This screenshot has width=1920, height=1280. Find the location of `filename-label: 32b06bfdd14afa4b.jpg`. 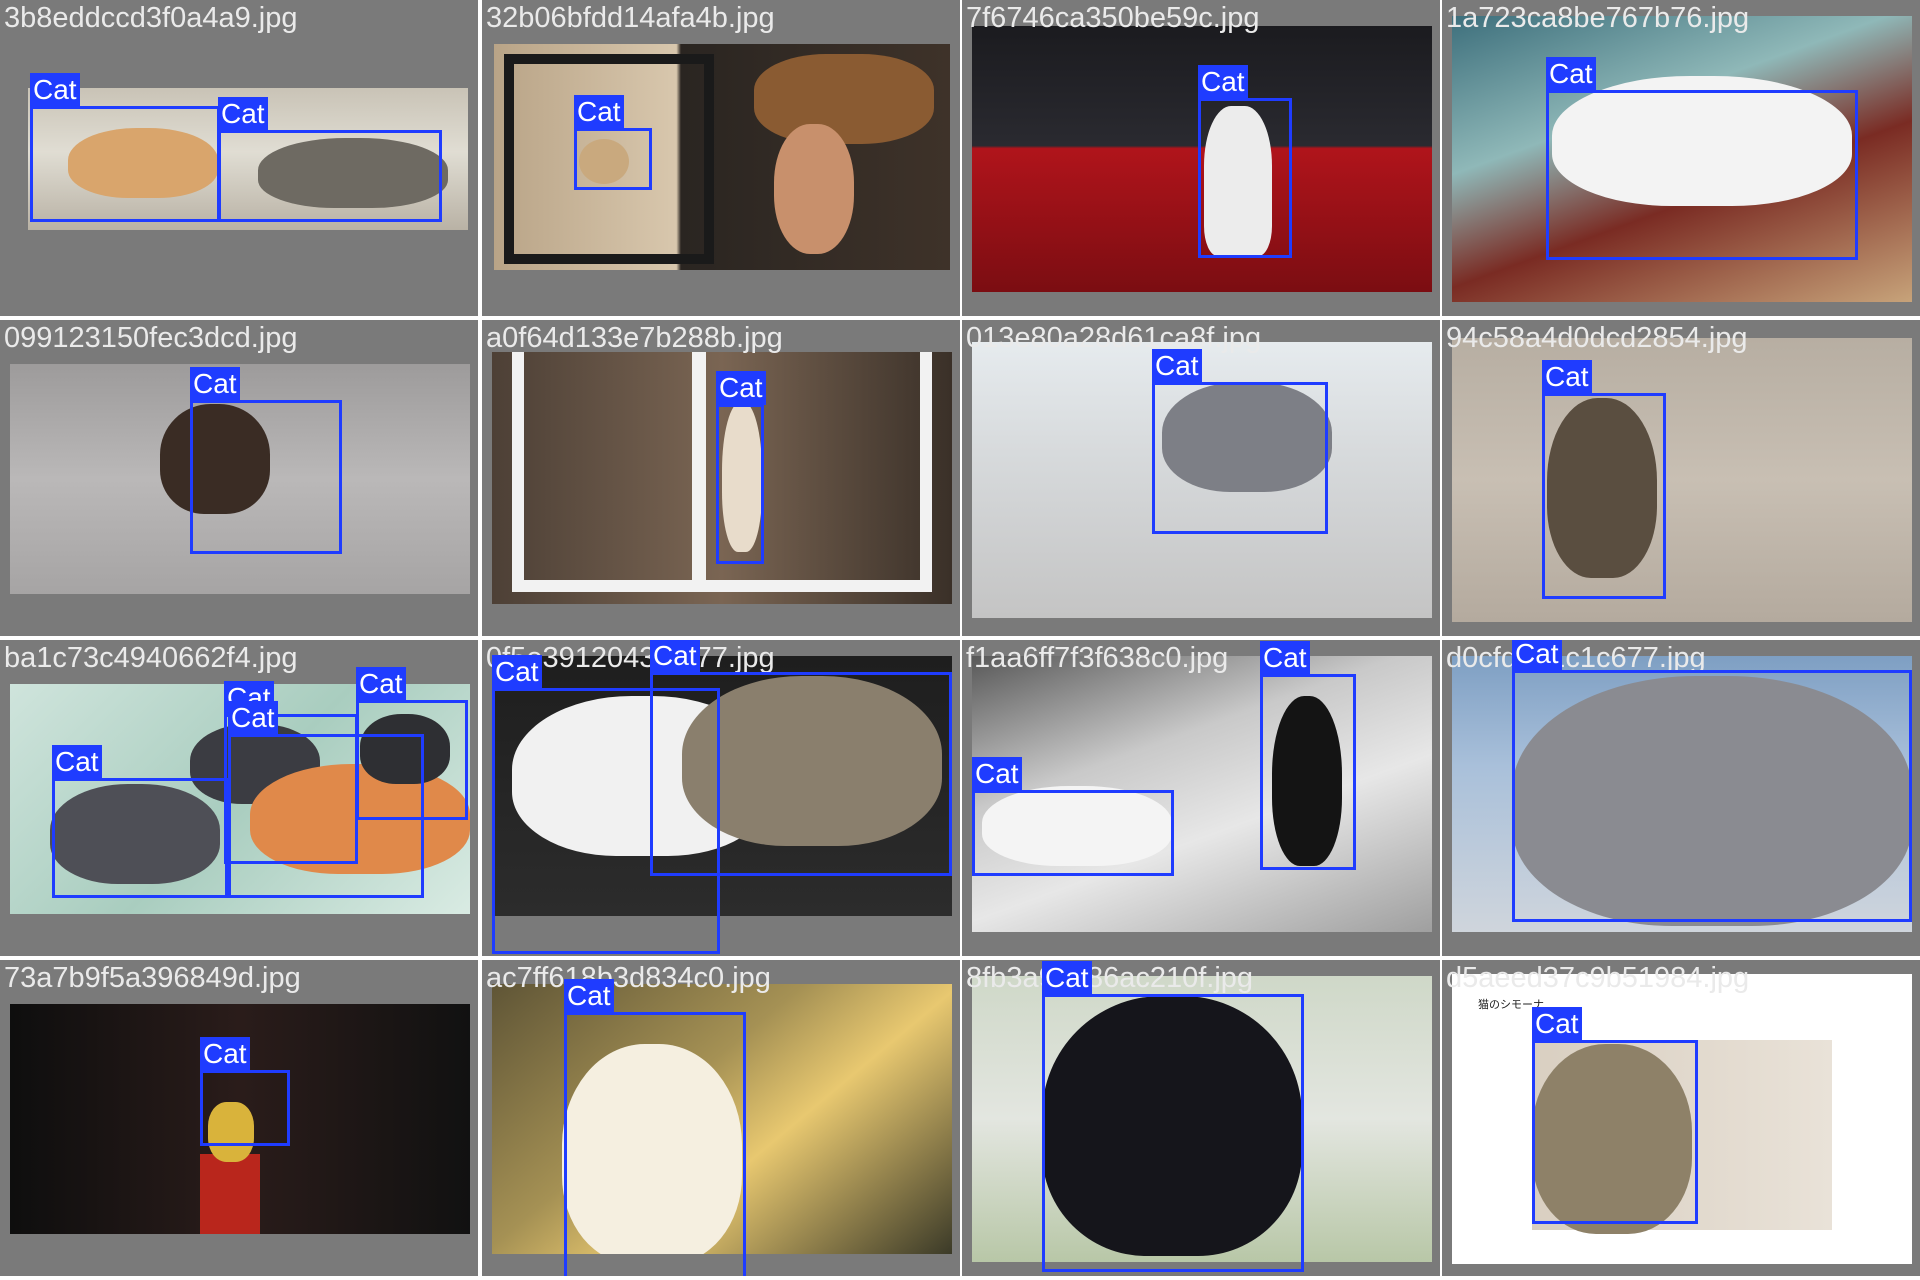

filename-label: 32b06bfdd14afa4b.jpg is located at coordinates (630, 18).